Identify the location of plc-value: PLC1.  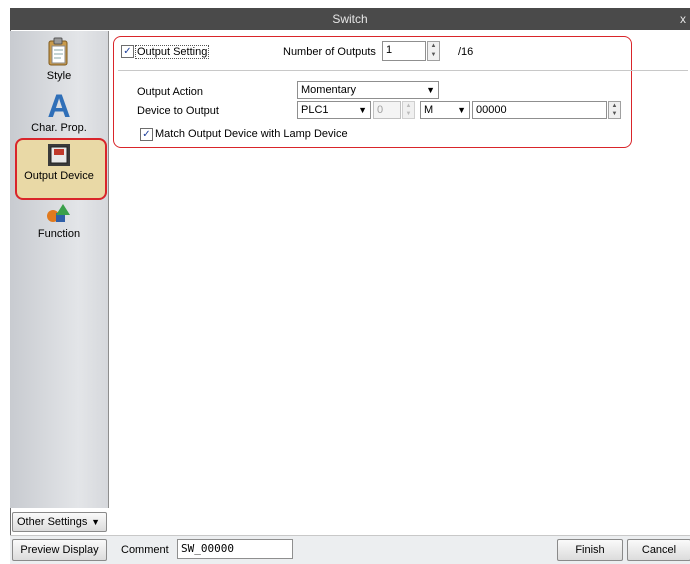
(315, 110).